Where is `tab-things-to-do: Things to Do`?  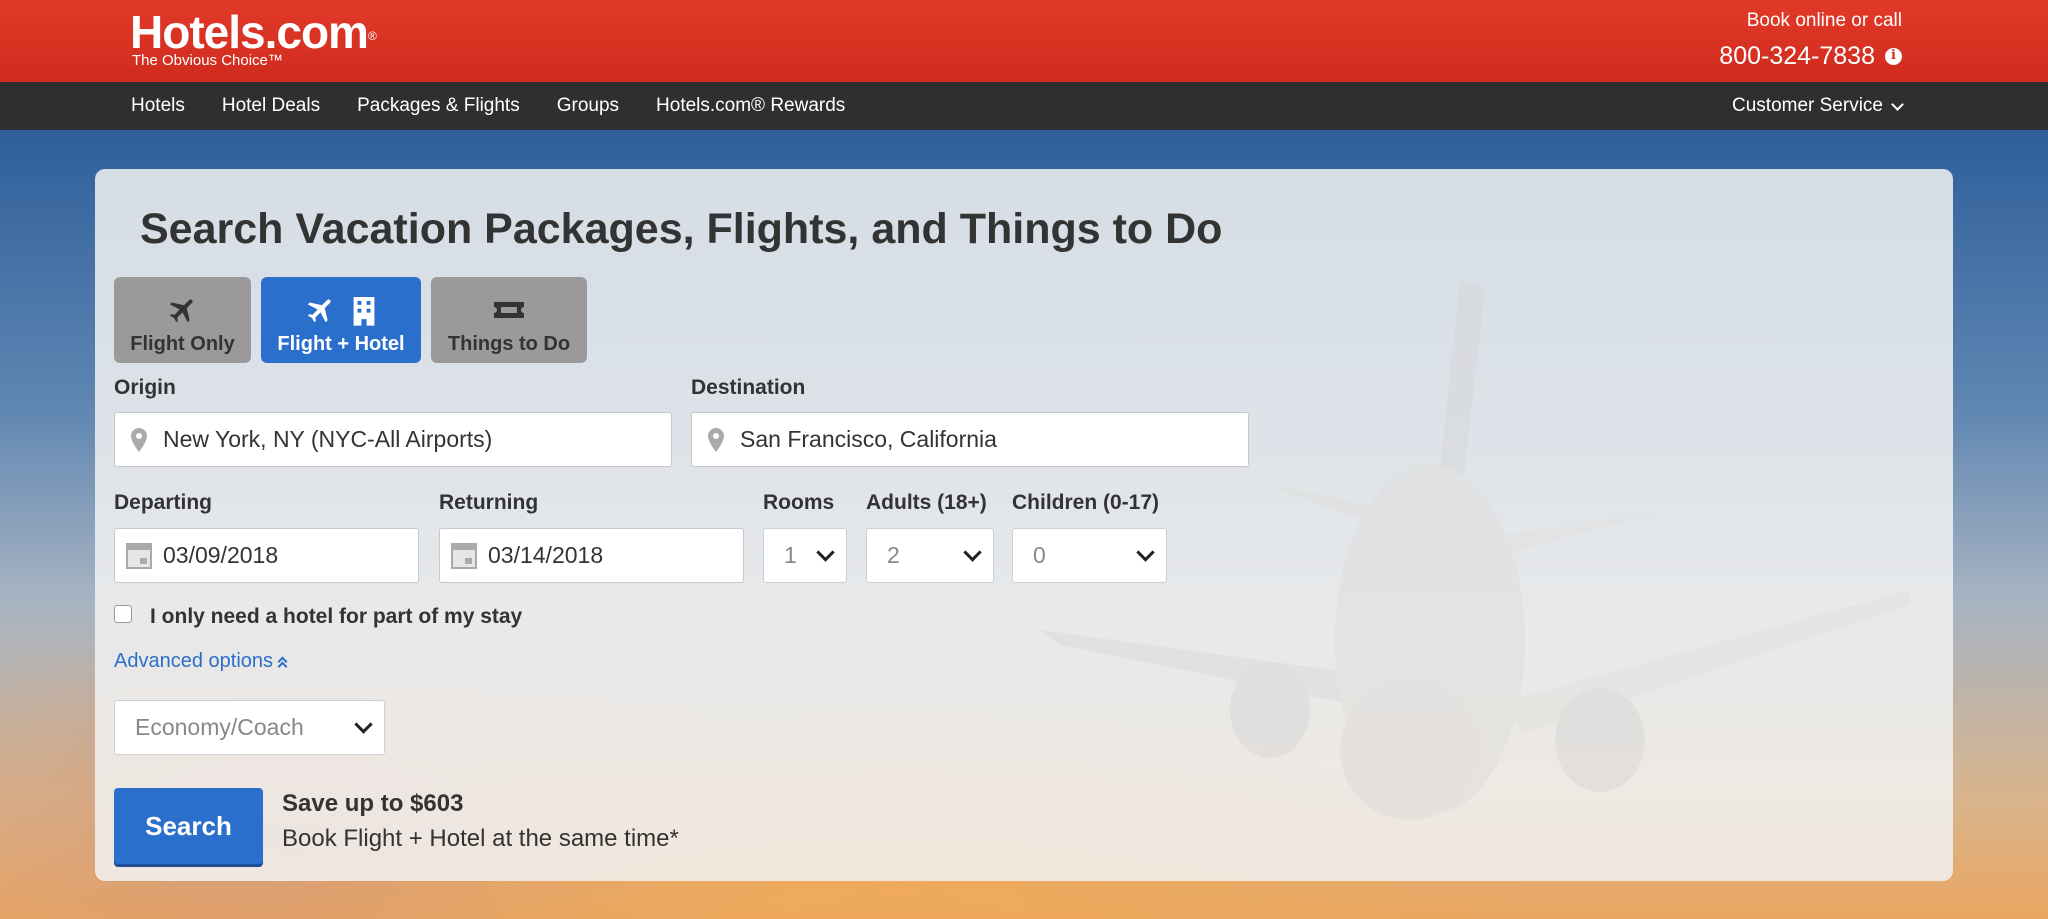
tab-things-to-do: Things to Do is located at coordinates (509, 320).